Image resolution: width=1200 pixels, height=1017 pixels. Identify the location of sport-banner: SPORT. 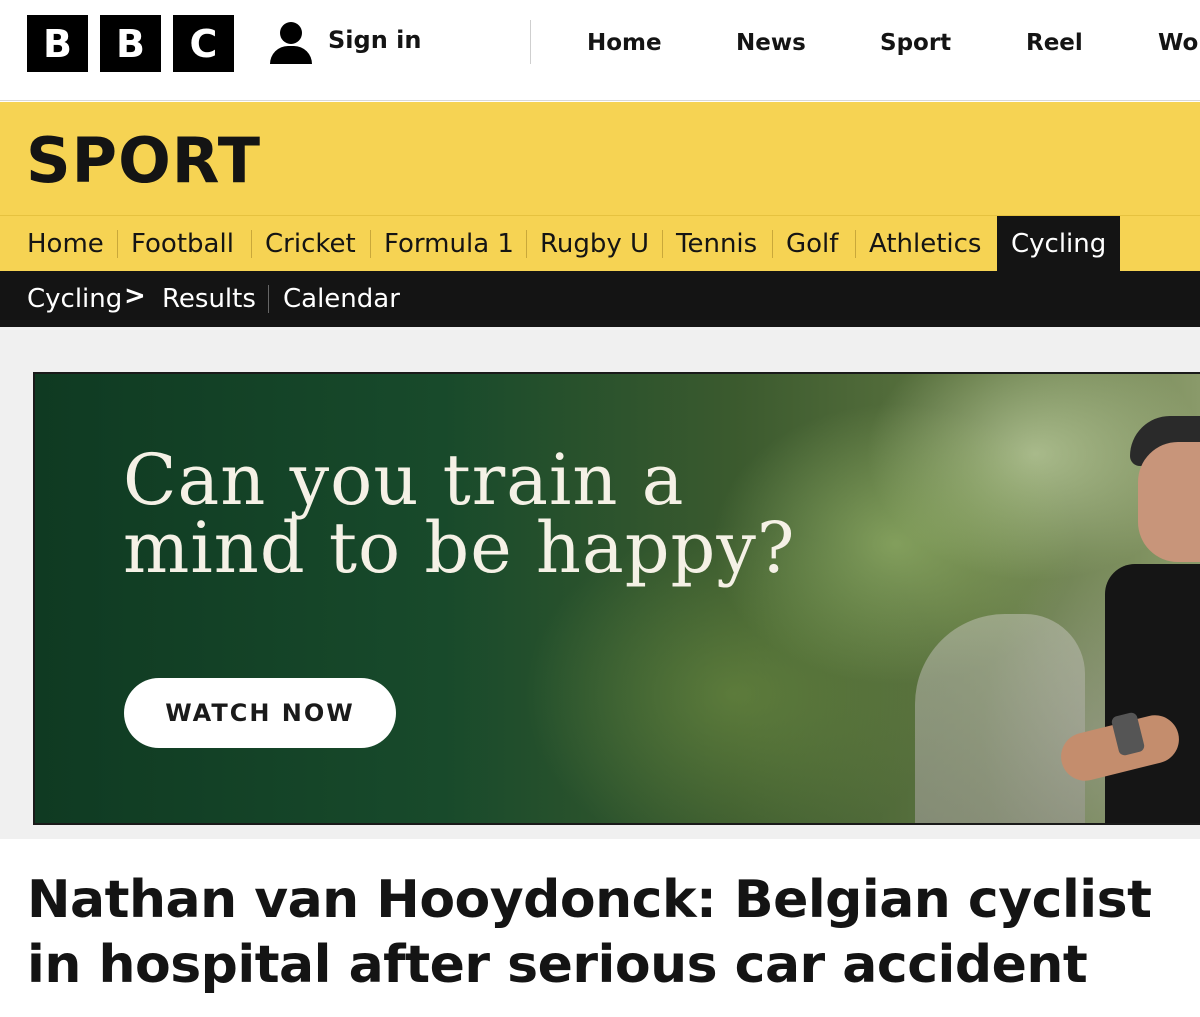
(600, 158).